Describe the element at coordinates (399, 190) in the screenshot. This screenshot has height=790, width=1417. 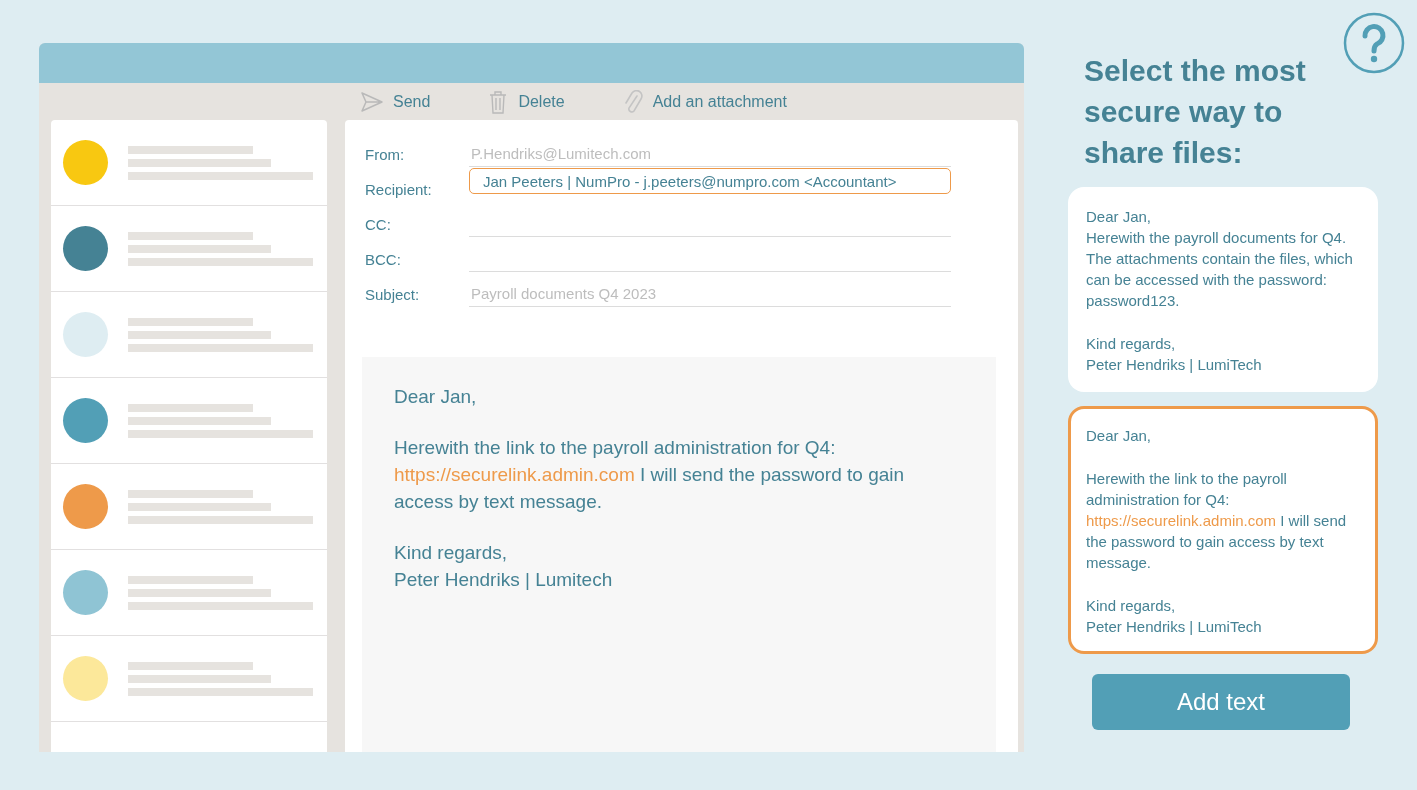
I see `field-label: Recipient:` at that location.